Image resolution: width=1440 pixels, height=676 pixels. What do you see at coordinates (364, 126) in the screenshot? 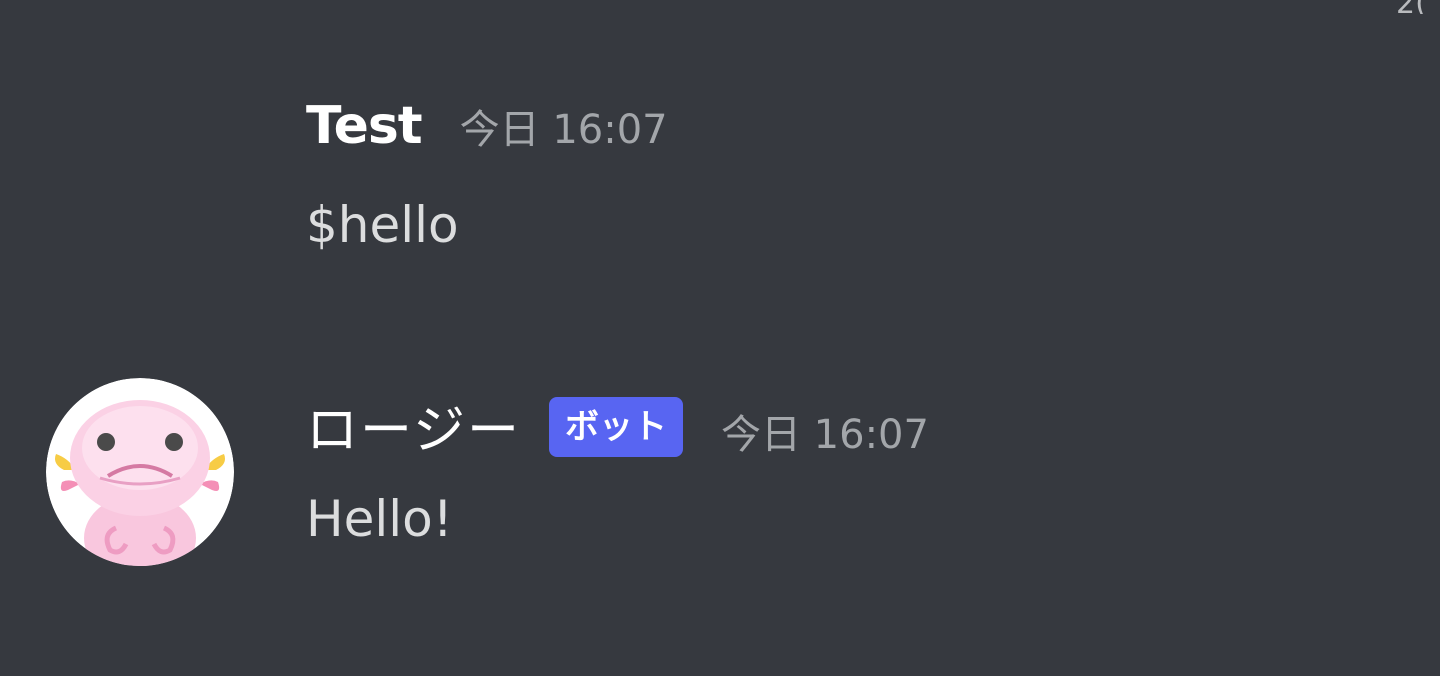
I see `message-author: Test` at bounding box center [364, 126].